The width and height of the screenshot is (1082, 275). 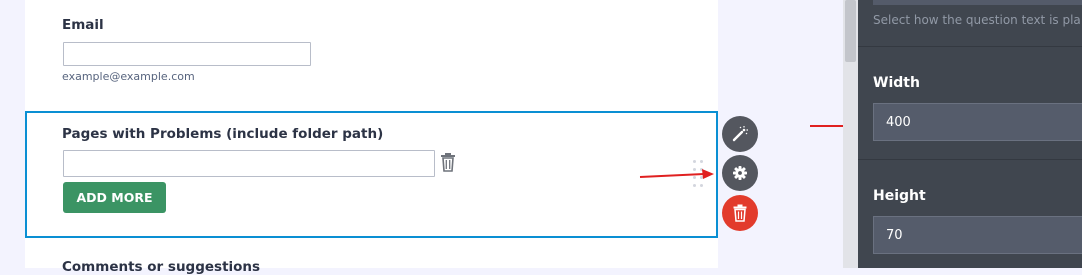 What do you see at coordinates (448, 162) in the screenshot?
I see `remove-row-trash-icon` at bounding box center [448, 162].